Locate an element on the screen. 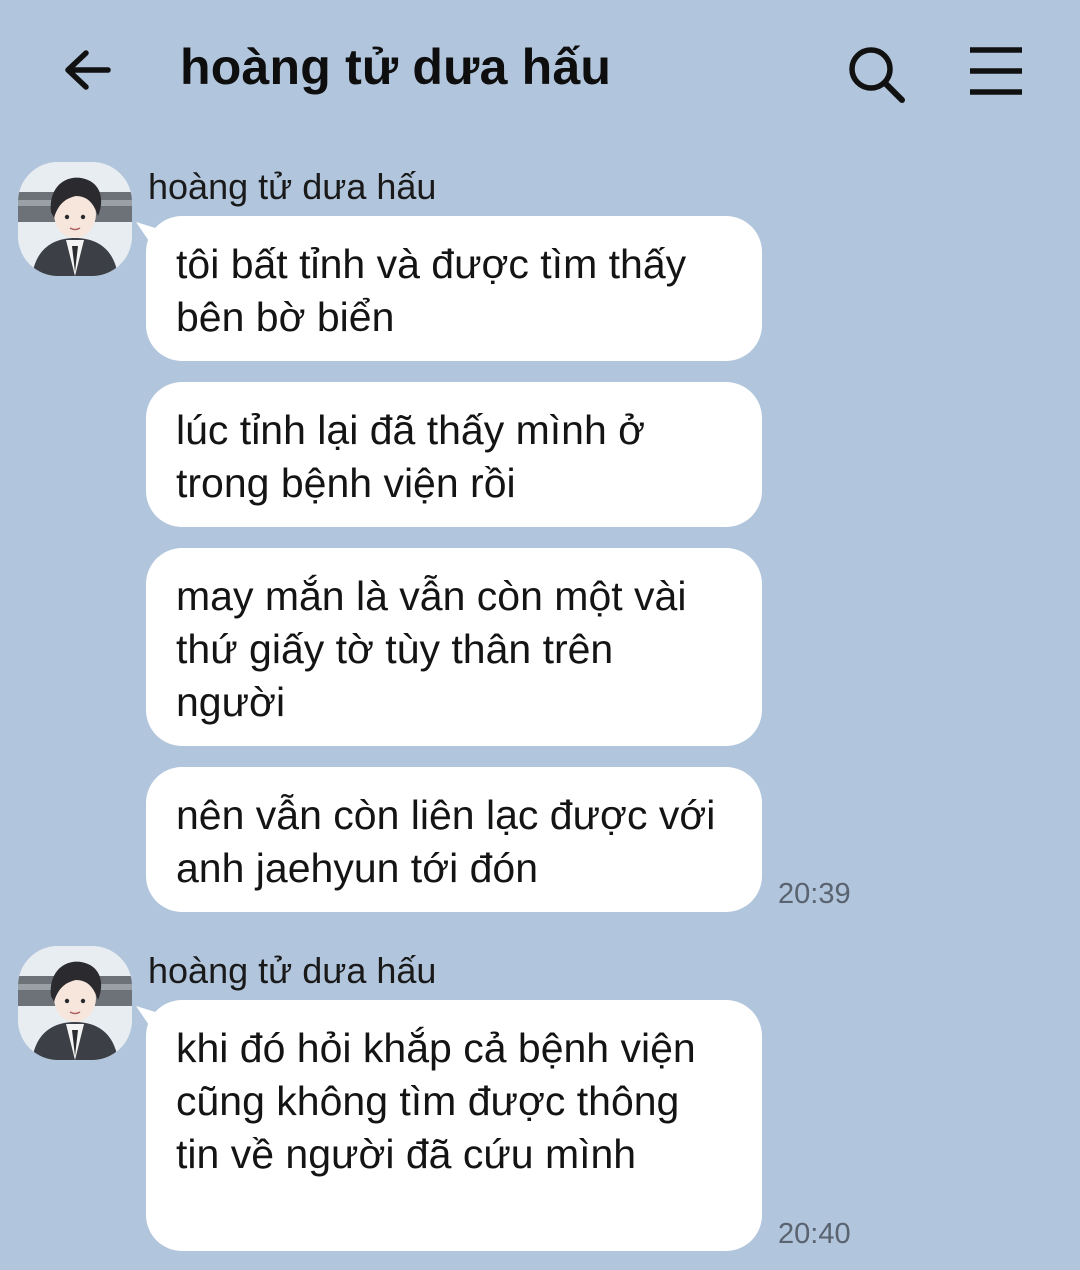  search-button is located at coordinates (876, 74).